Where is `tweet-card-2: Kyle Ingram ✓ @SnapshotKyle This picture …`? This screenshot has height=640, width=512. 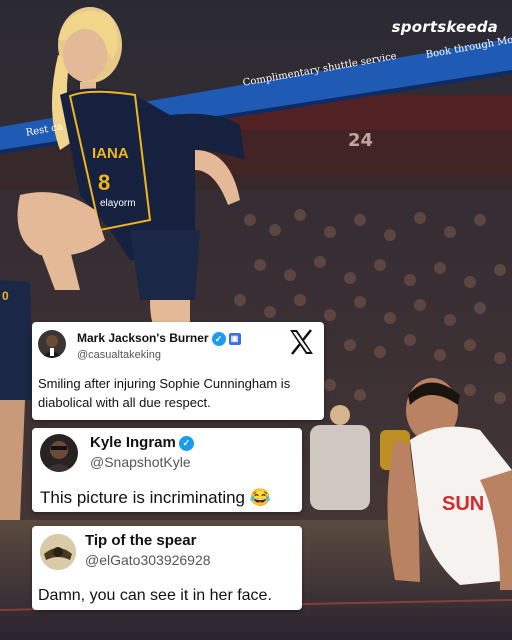 tweet-card-2: Kyle Ingram ✓ @SnapshotKyle This picture … is located at coordinates (167, 470).